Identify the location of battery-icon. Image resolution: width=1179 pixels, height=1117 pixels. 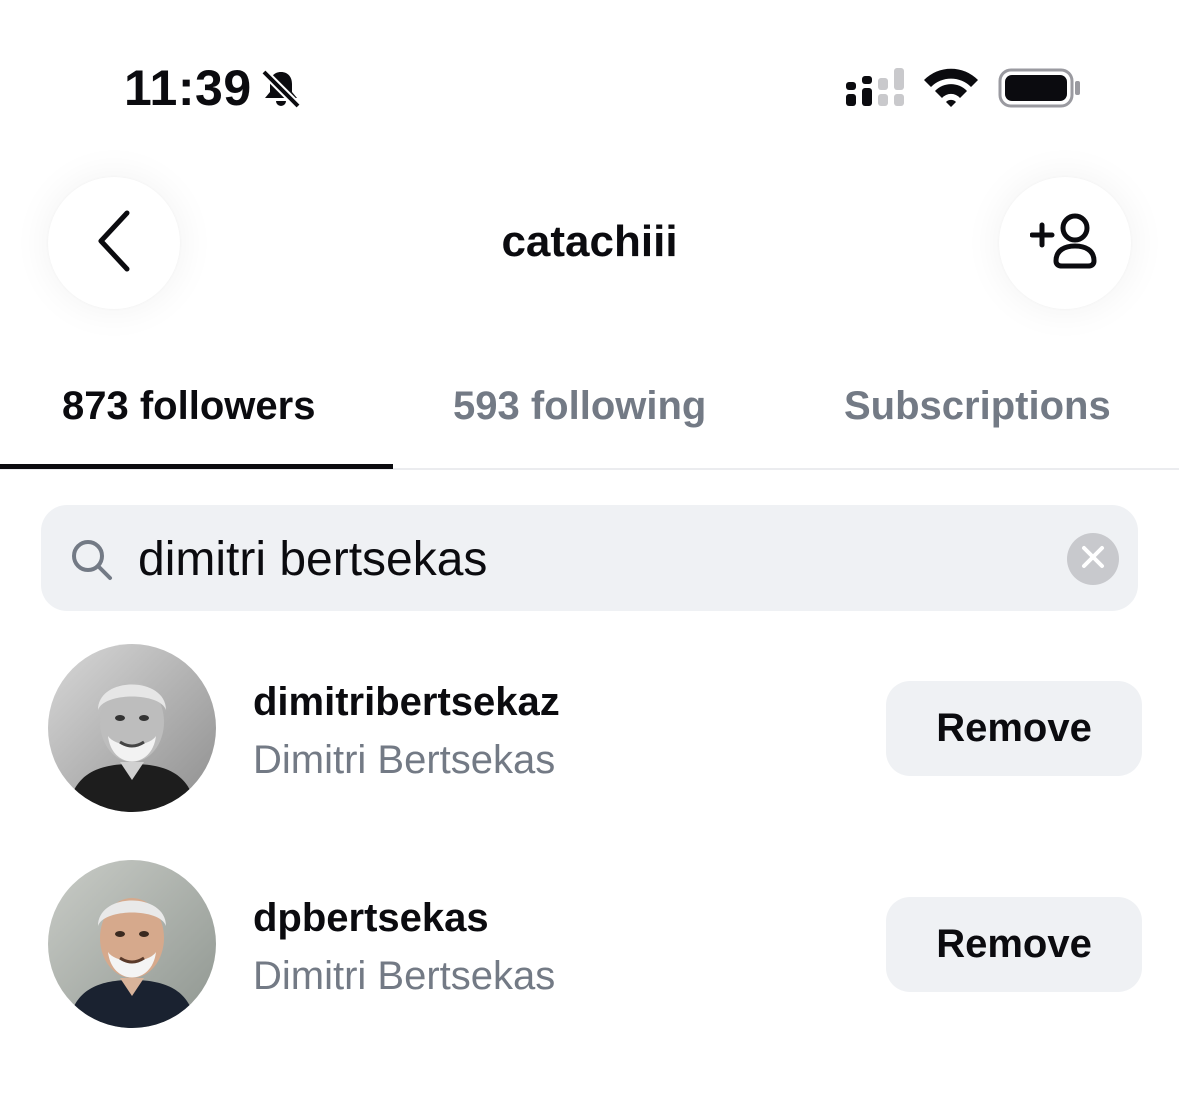
(1040, 90).